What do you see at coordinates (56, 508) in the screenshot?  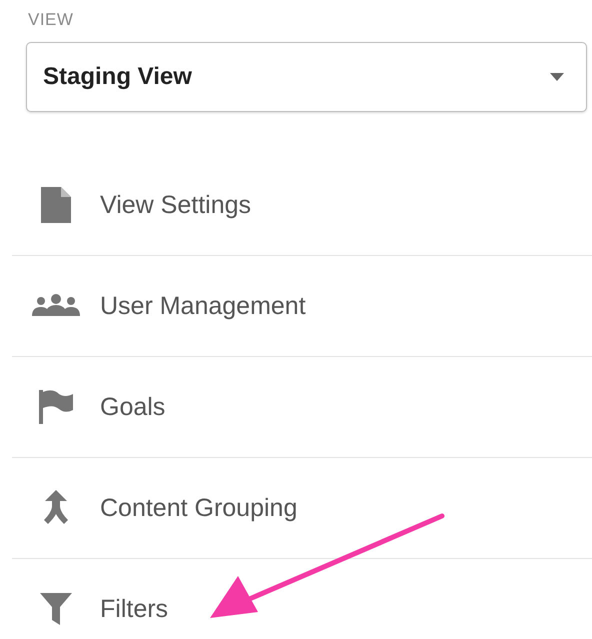 I see `merge-arrow-icon` at bounding box center [56, 508].